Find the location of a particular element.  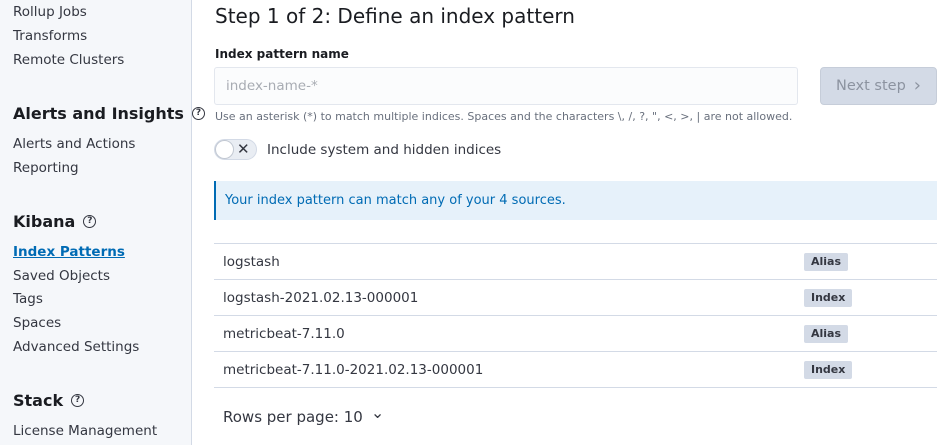

section-title-label: Stack is located at coordinates (38, 400).